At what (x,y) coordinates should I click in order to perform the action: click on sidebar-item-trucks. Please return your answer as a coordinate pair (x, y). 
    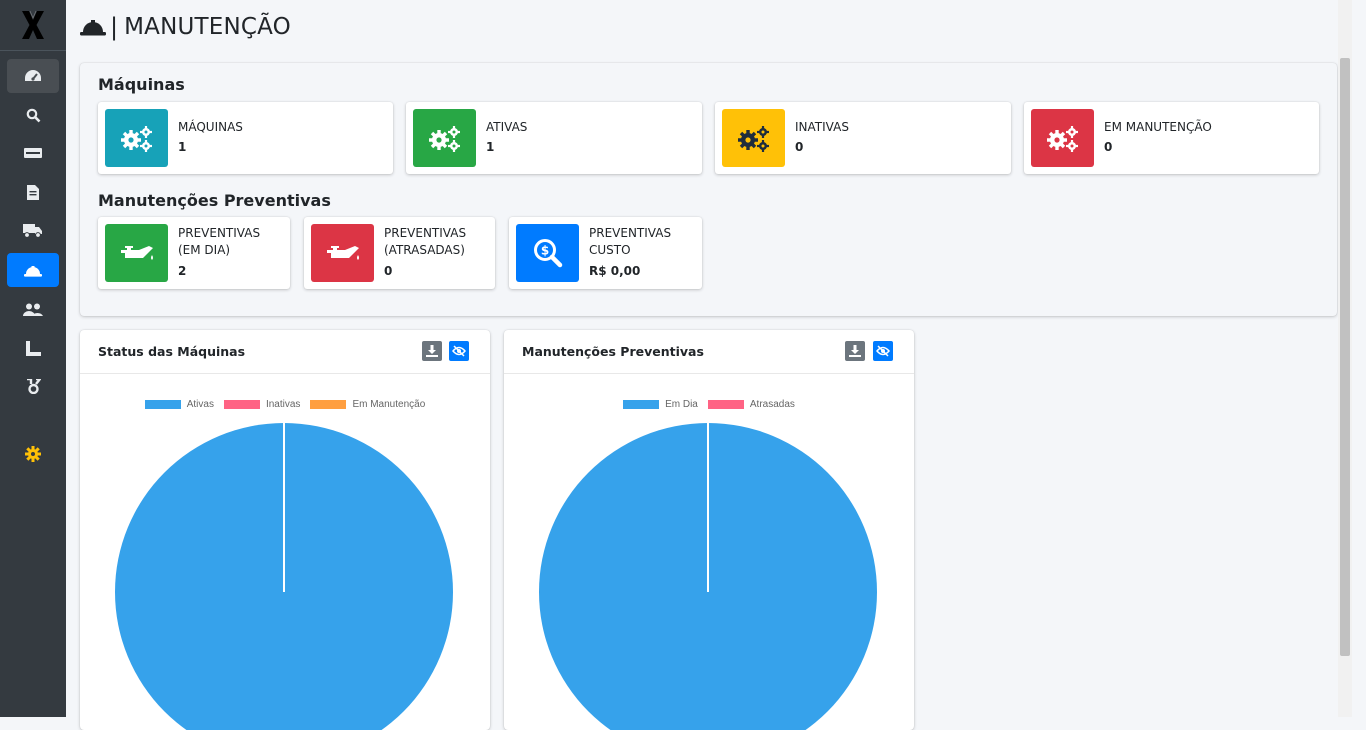
    Looking at the image, I should click on (33, 230).